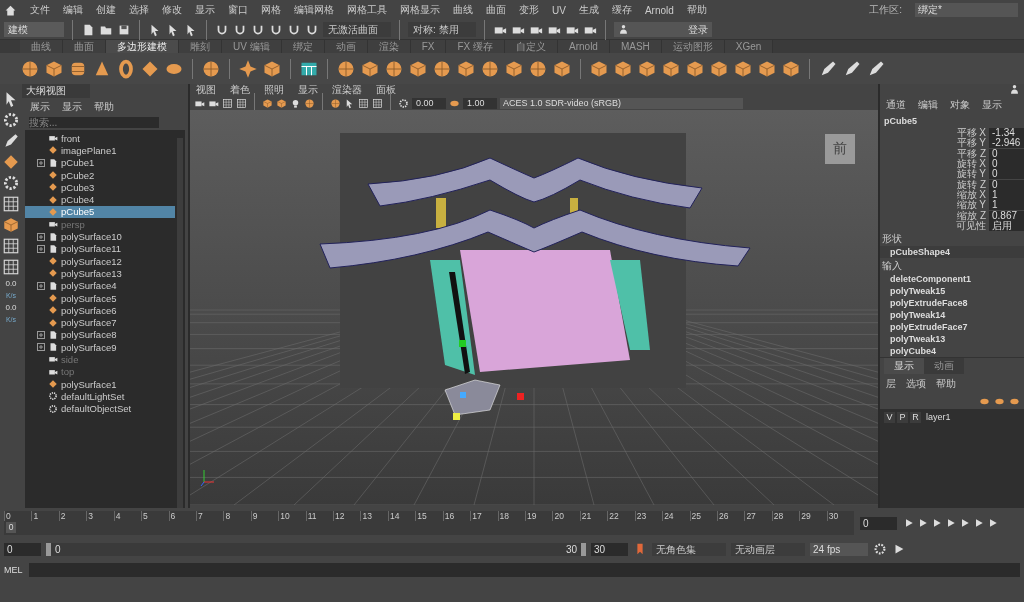 This screenshot has width=1024, height=602. What do you see at coordinates (768, 549) in the screenshot?
I see `animation-layer-dropdown: 无动画层` at bounding box center [768, 549].